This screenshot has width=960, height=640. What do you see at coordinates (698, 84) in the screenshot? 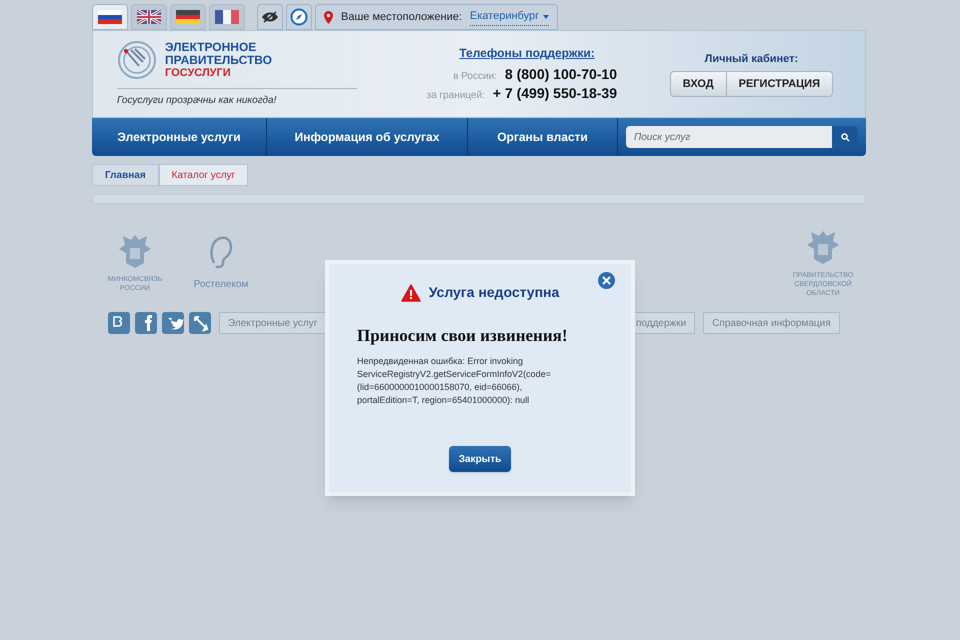
I see `account-button: ВХОД` at bounding box center [698, 84].